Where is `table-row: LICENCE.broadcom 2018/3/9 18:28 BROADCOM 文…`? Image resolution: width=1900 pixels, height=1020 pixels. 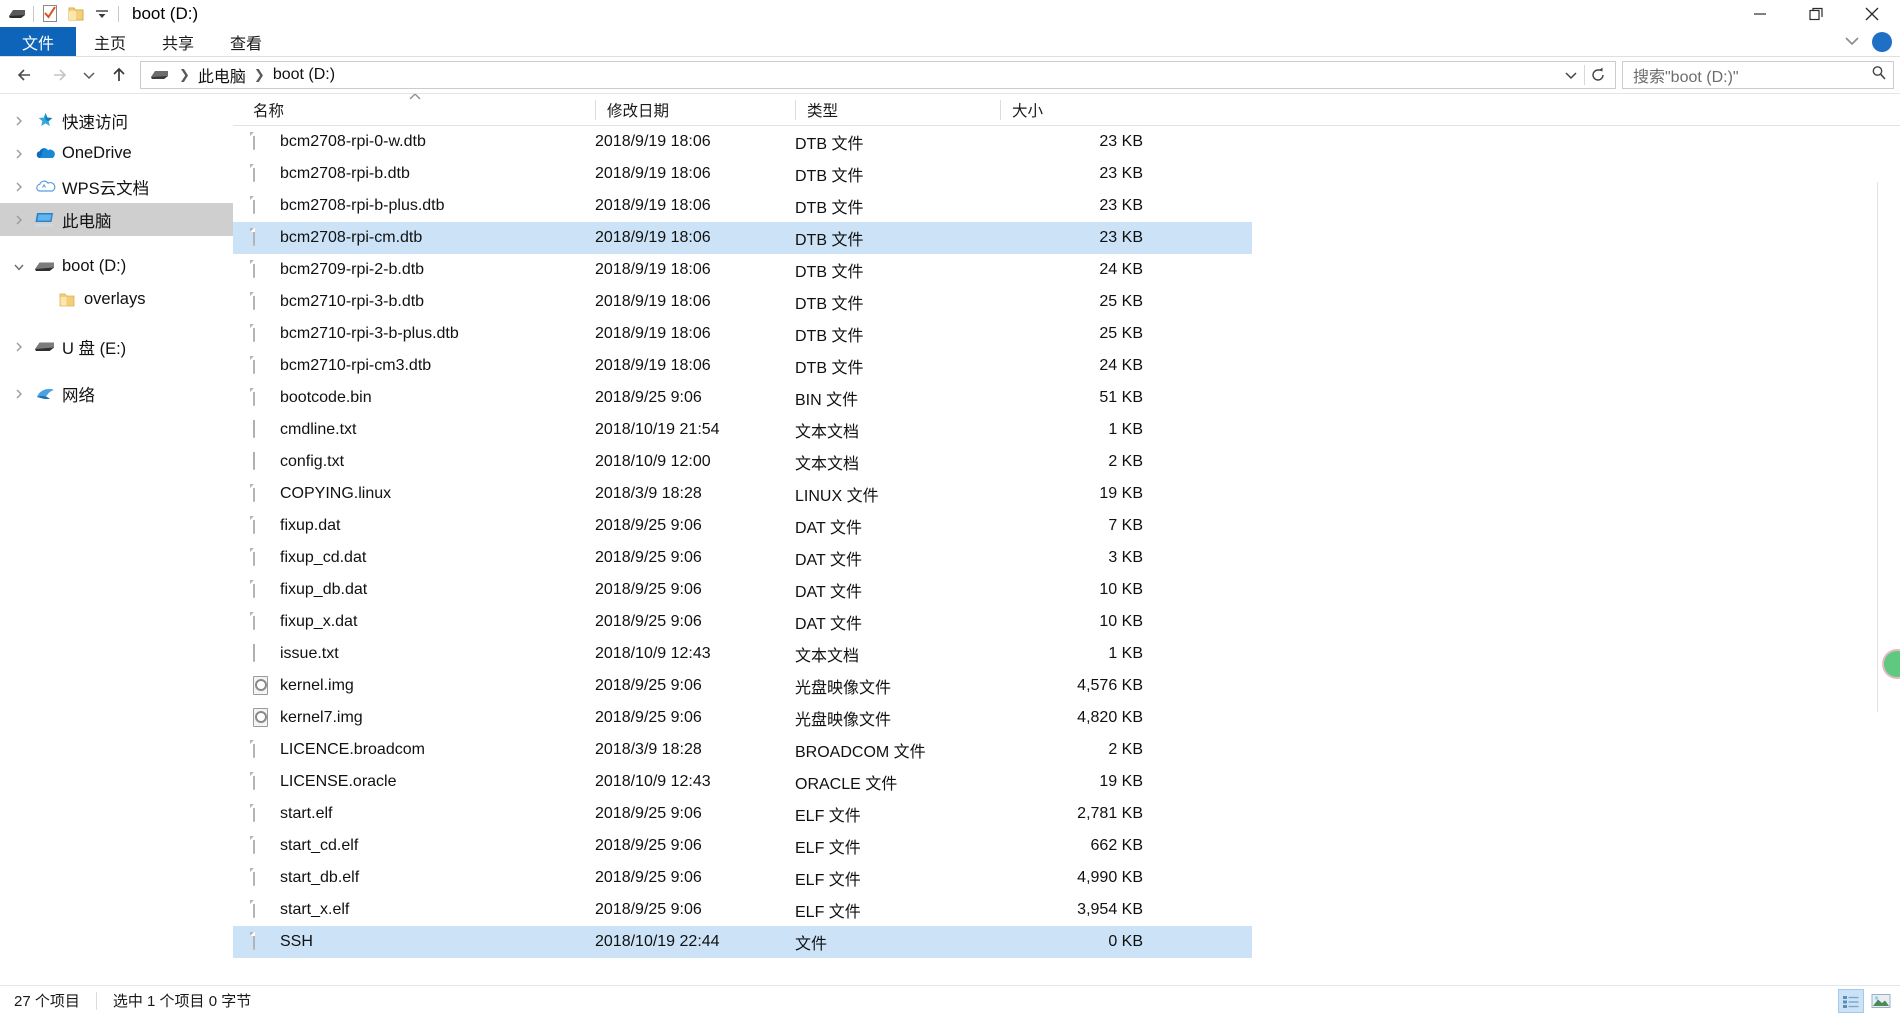
table-row: LICENCE.broadcom 2018/3/9 18:28 BROADCOM 文… is located at coordinates (742, 750).